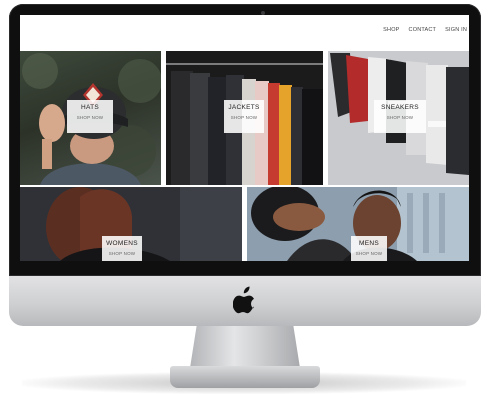 The height and width of the screenshot is (406, 488). I want to click on womens-shop-now: SHOP NOW, so click(122, 253).